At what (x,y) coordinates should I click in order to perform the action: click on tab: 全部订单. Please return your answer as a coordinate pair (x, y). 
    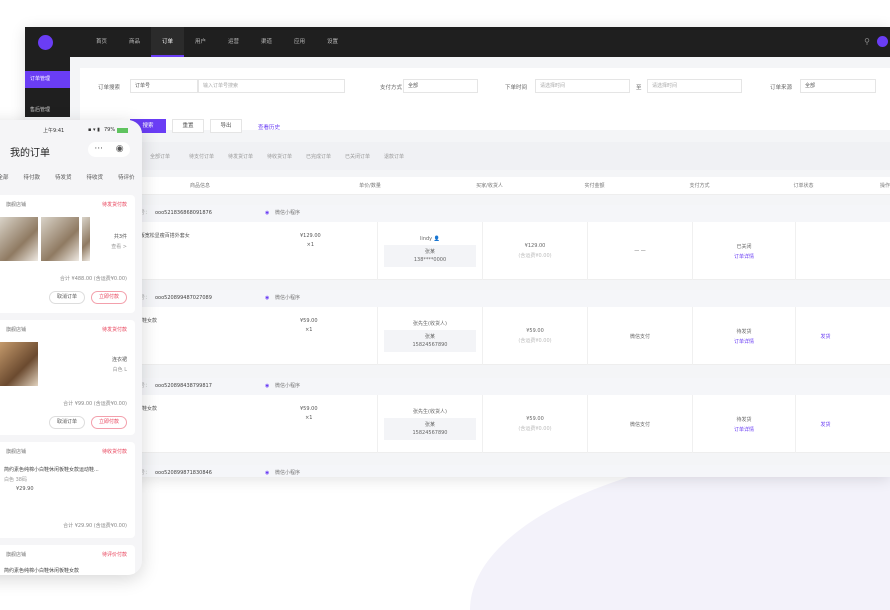
    Looking at the image, I should click on (169, 156).